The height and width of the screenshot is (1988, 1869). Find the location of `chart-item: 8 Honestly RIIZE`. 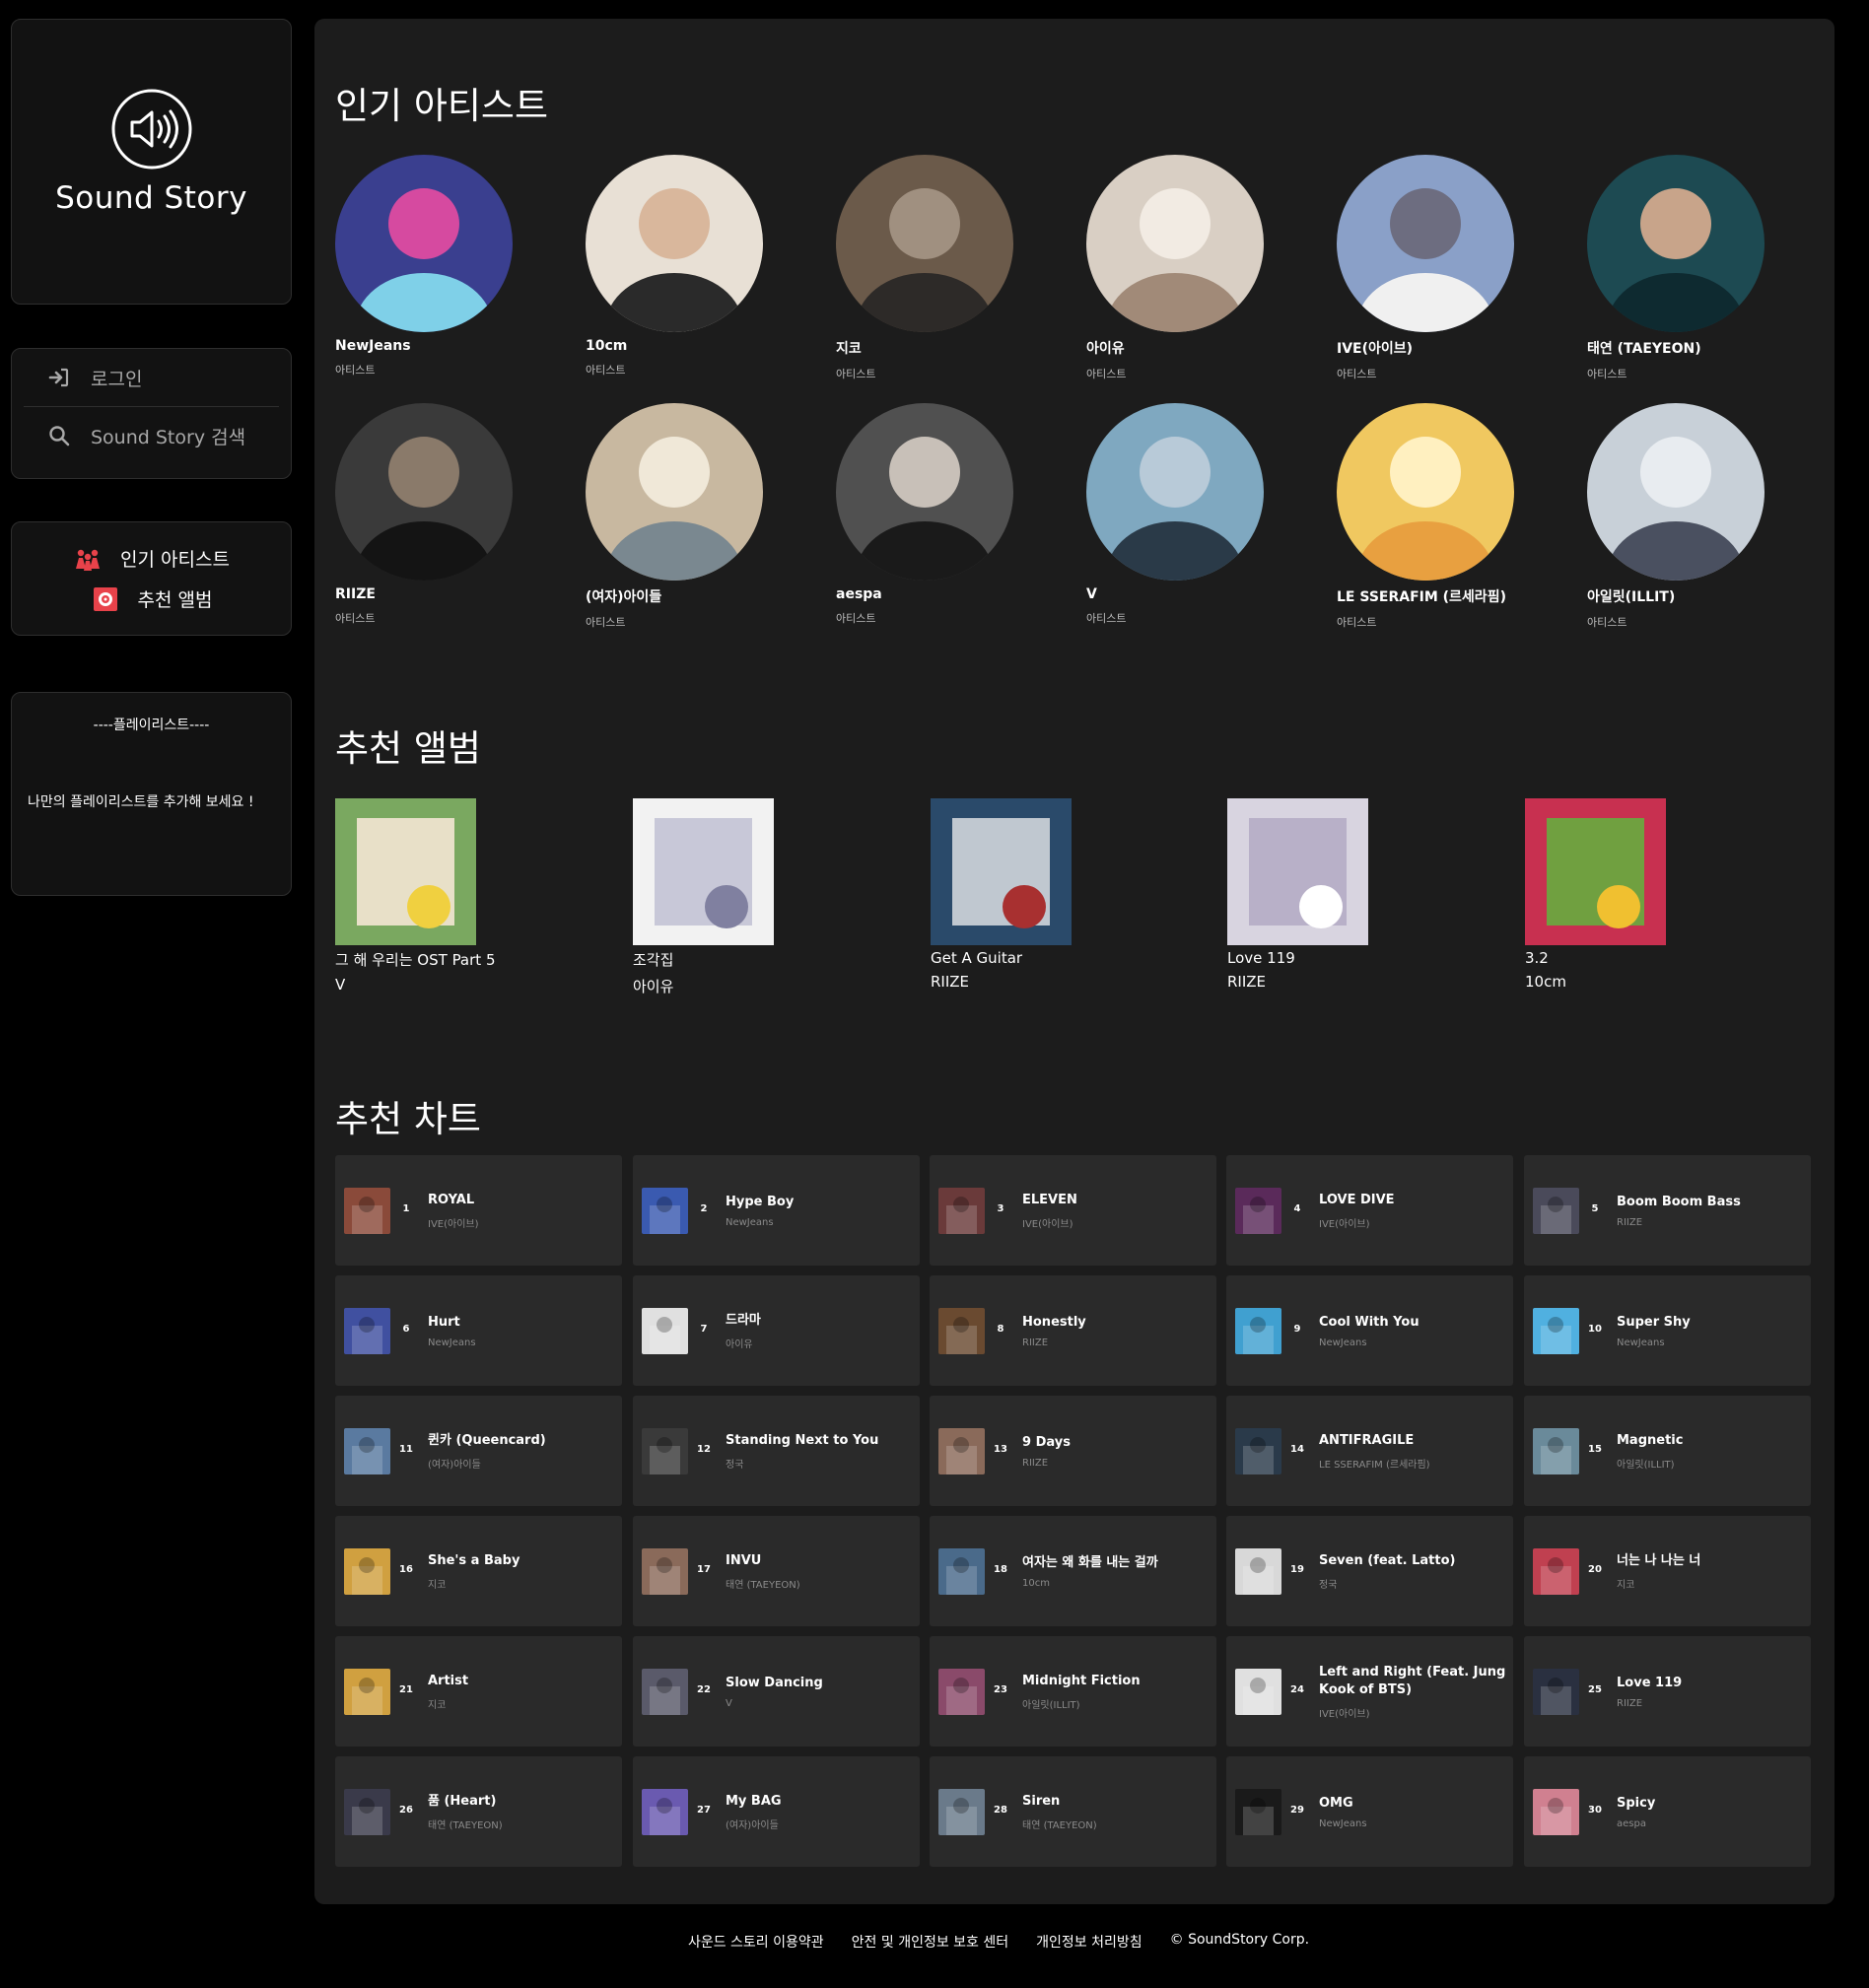

chart-item: 8 Honestly RIIZE is located at coordinates (1073, 1330).